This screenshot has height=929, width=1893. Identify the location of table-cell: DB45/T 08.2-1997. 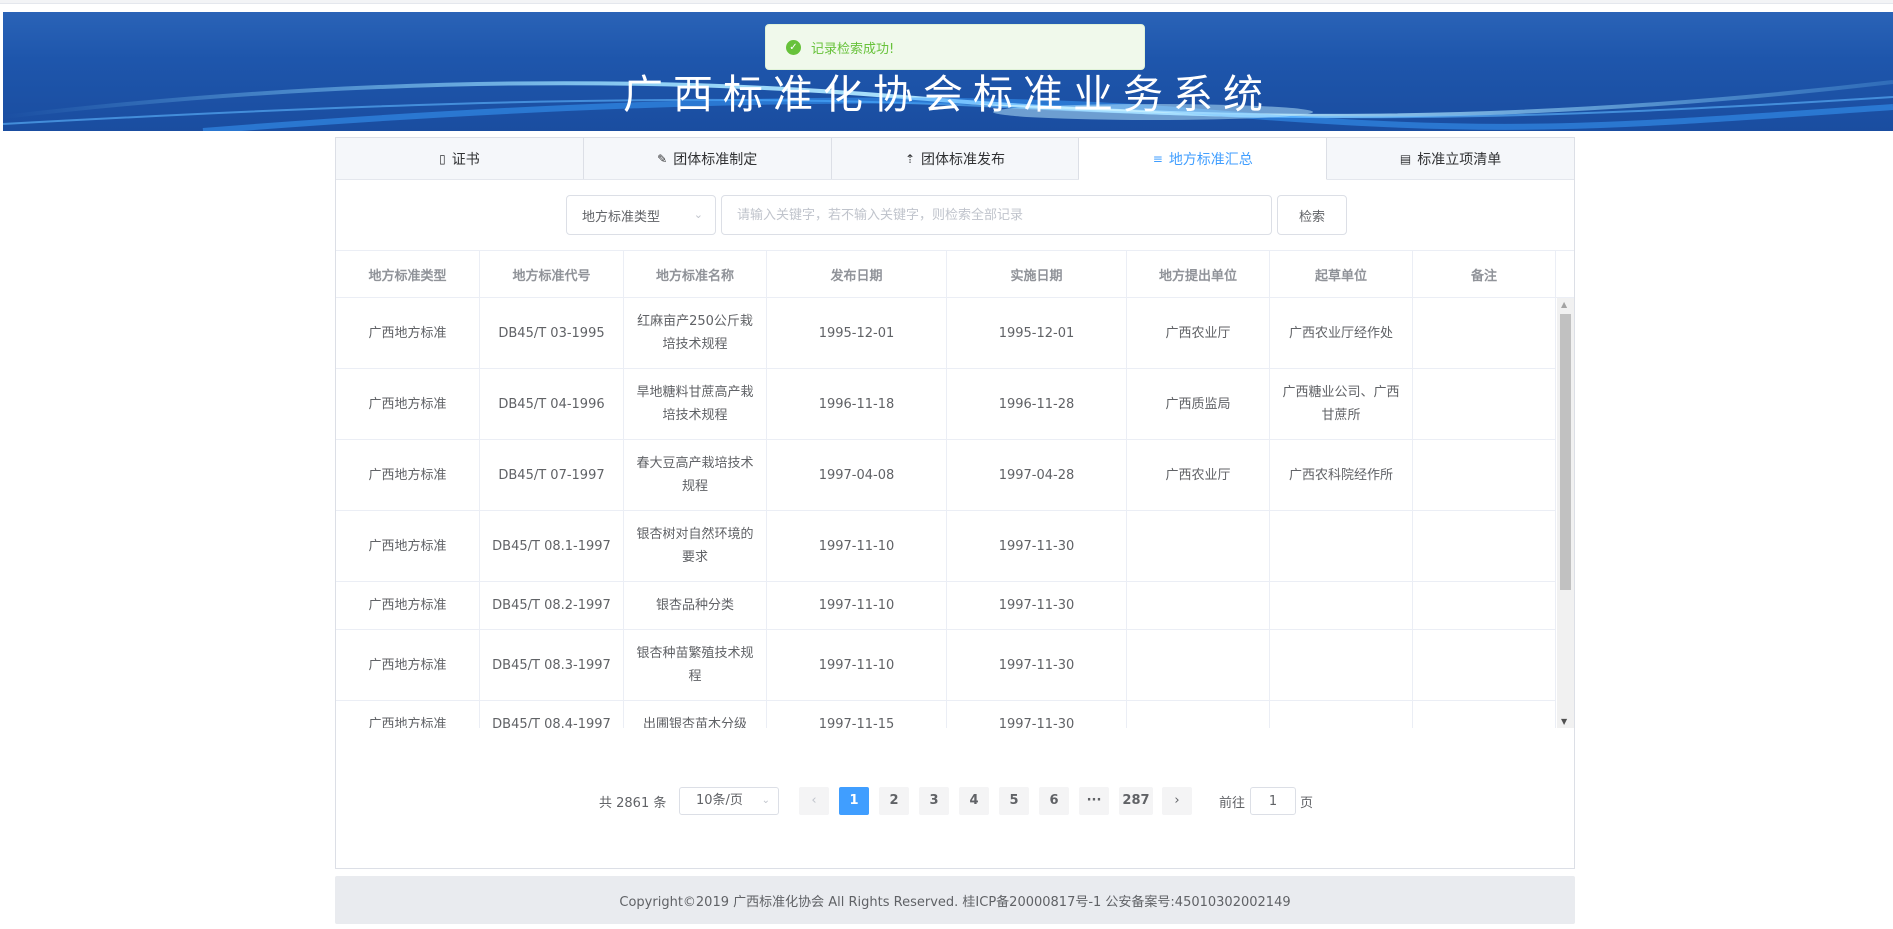
(552, 605).